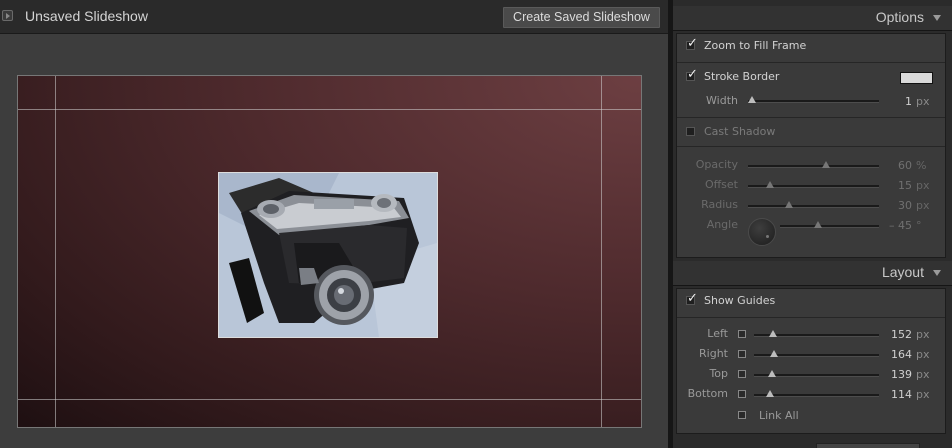 The height and width of the screenshot is (448, 952). I want to click on show-guides-checkbox, so click(692, 298).